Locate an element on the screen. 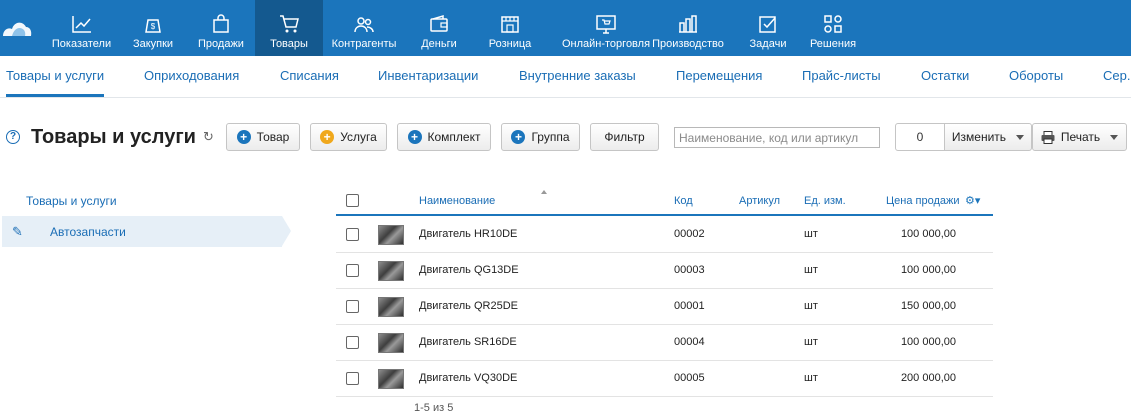 The width and height of the screenshot is (1131, 414). cell-price: 200 000,00 is located at coordinates (928, 378).